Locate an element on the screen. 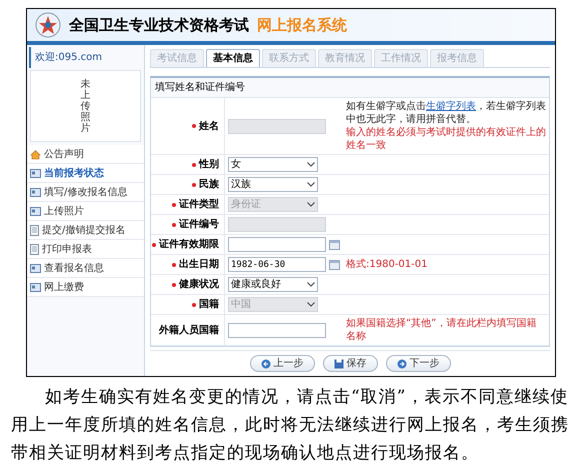 This screenshot has width=582, height=475. dropdown: 健康或良好 is located at coordinates (273, 284).